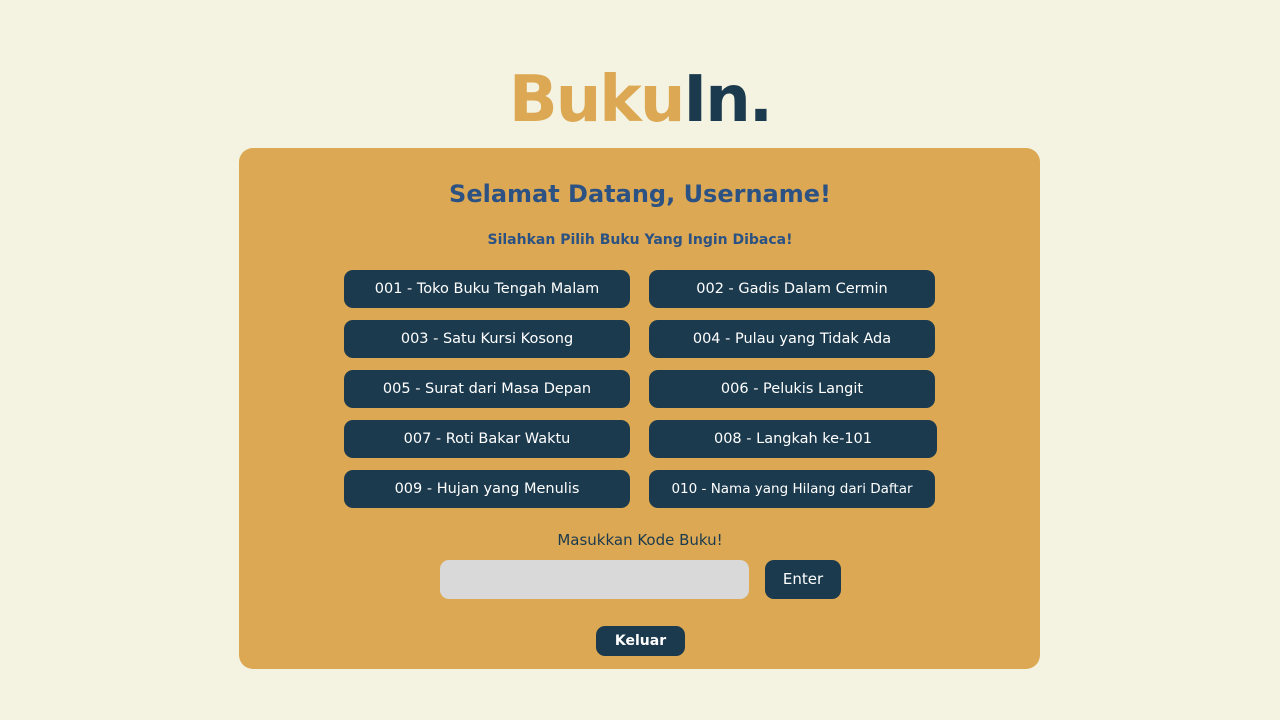 This screenshot has width=1280, height=720. Describe the element at coordinates (487, 489) in the screenshot. I see `book-button-009: 009 - Hujan yang Menulis` at that location.